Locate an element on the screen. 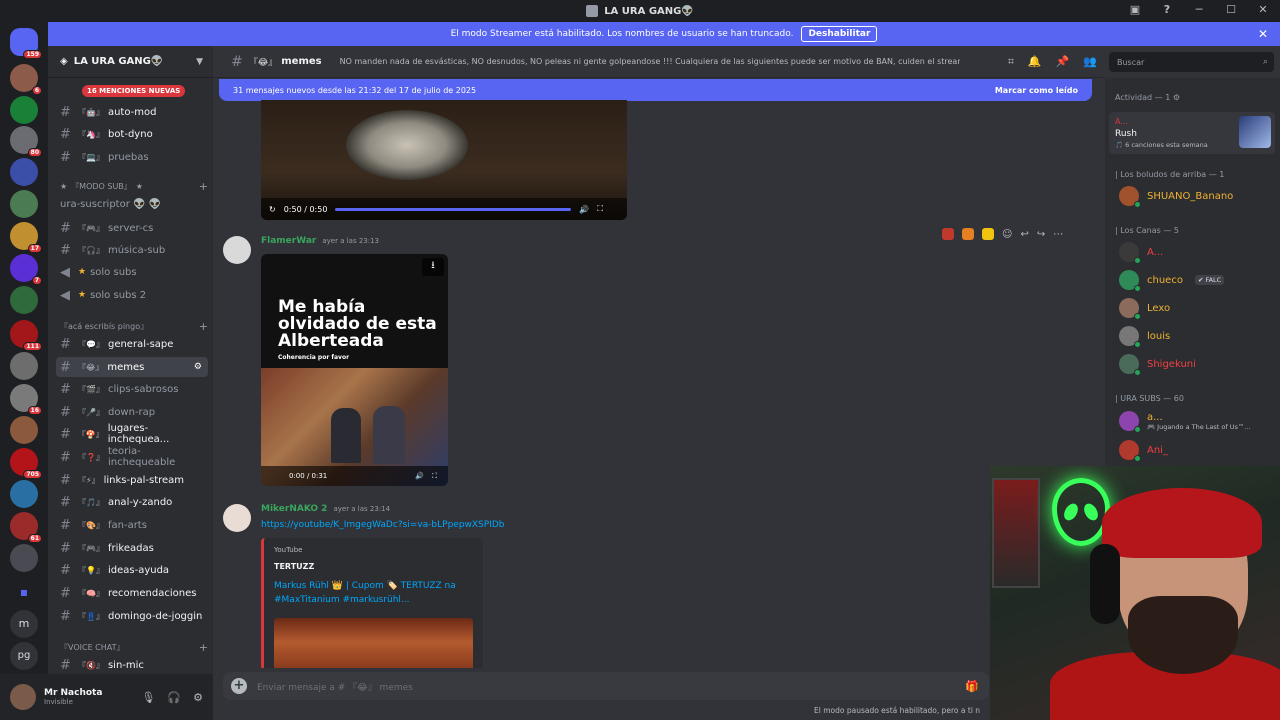 Image resolution: width=1280 pixels, height=720 pixels. settings-icon: ⚙ is located at coordinates (198, 367).